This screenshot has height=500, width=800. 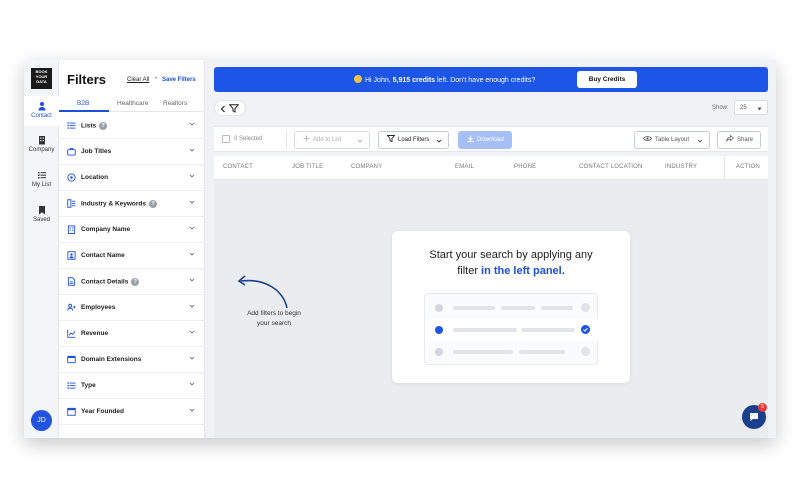 I want to click on rail-item-my-list: My List, so click(x=41, y=180).